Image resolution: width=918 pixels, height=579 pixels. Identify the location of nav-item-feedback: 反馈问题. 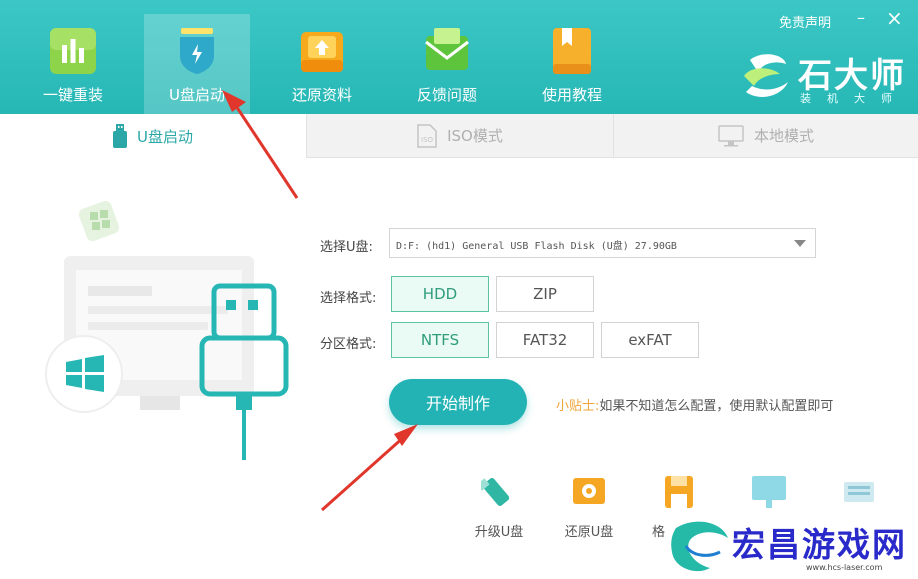
(447, 64).